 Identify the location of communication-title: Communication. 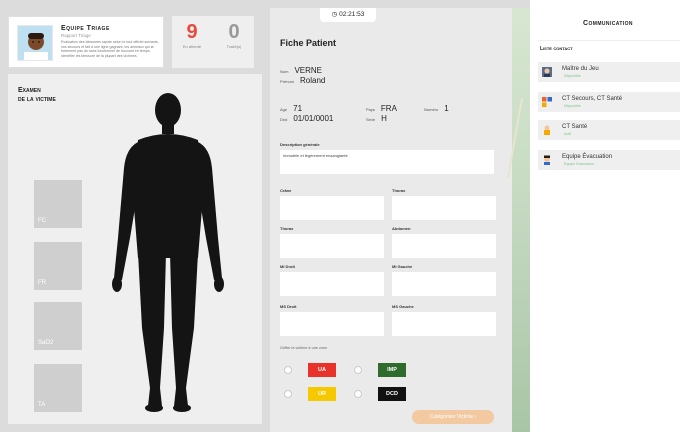
(608, 23).